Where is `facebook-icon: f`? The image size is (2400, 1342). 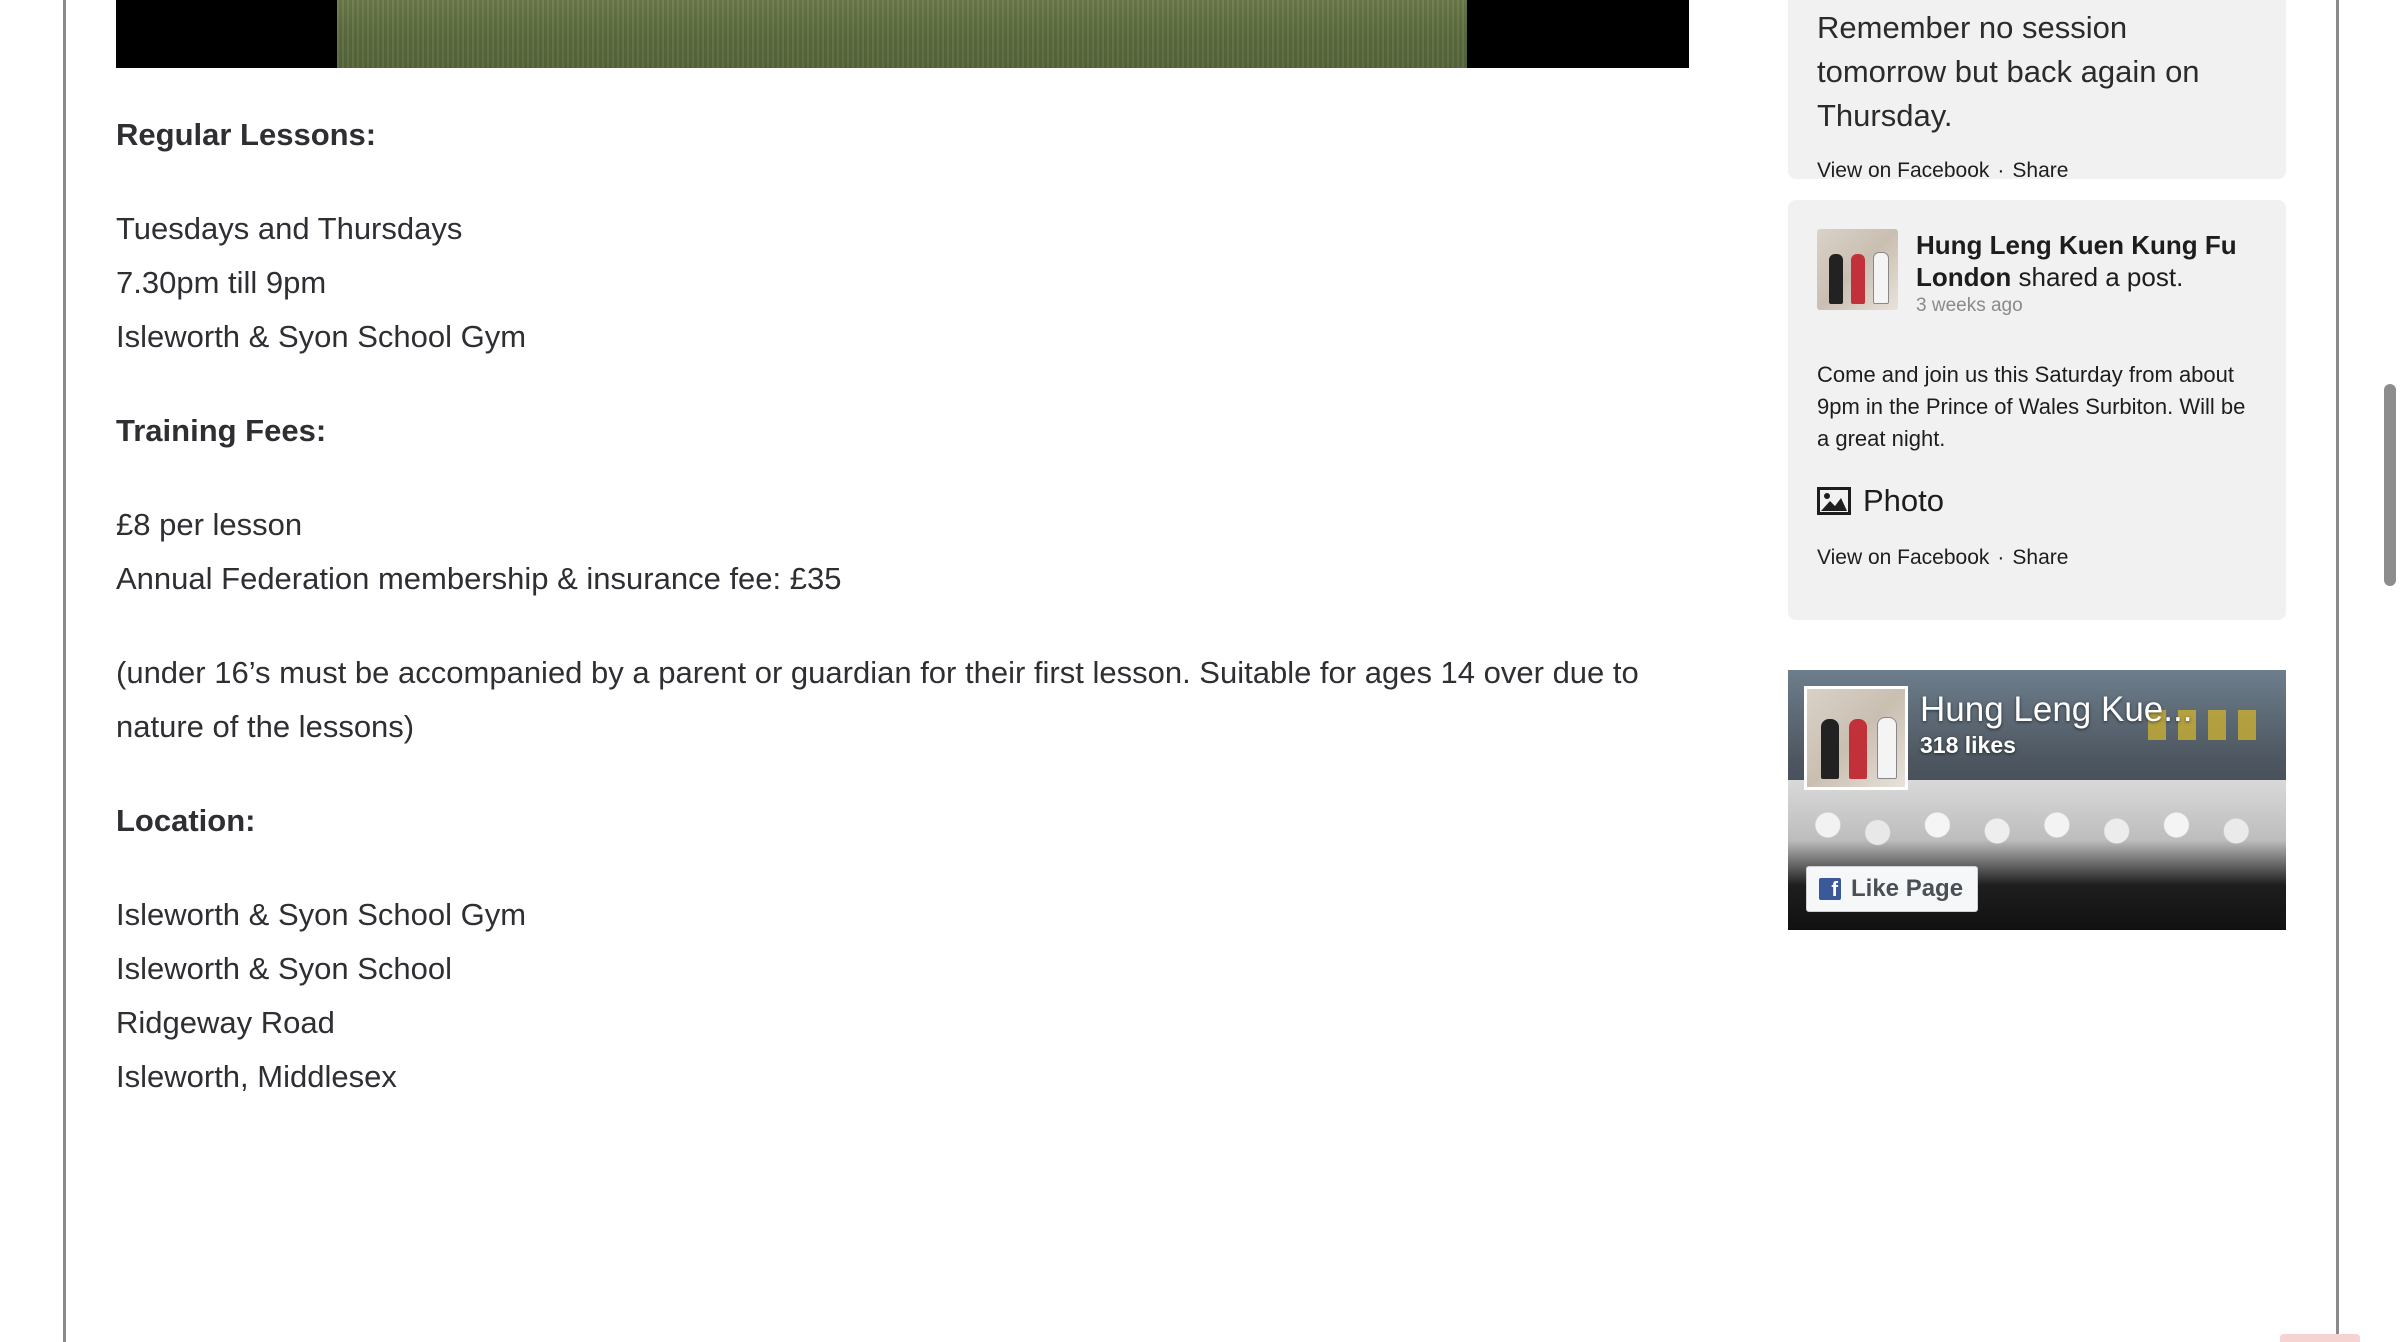 facebook-icon: f is located at coordinates (1830, 889).